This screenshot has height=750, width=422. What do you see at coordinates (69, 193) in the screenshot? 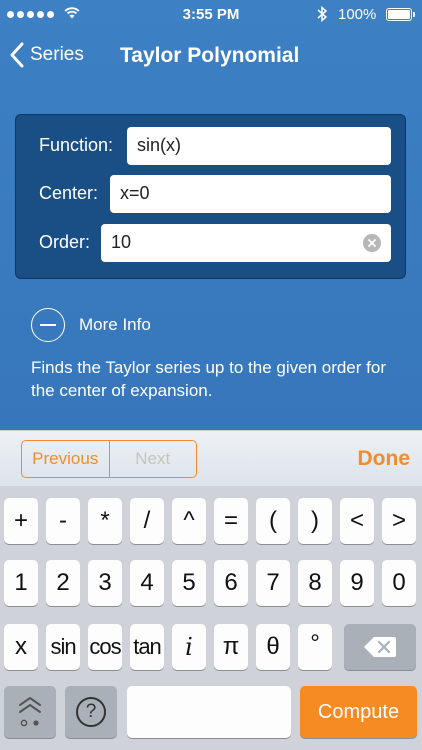
I see `center-label: Center:` at bounding box center [69, 193].